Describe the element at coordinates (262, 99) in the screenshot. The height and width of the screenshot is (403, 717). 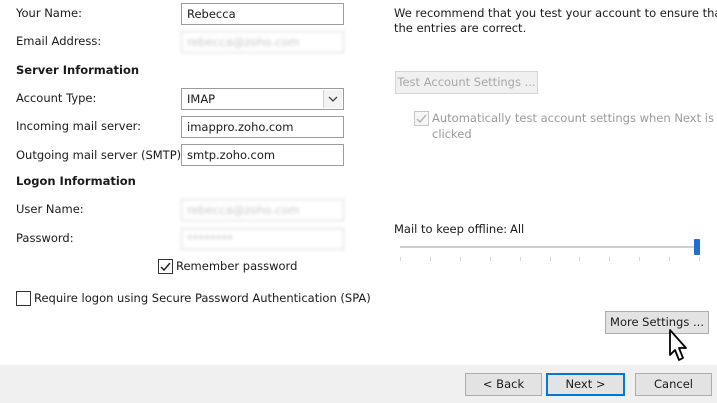
I see `account-type-select: IMAP` at that location.